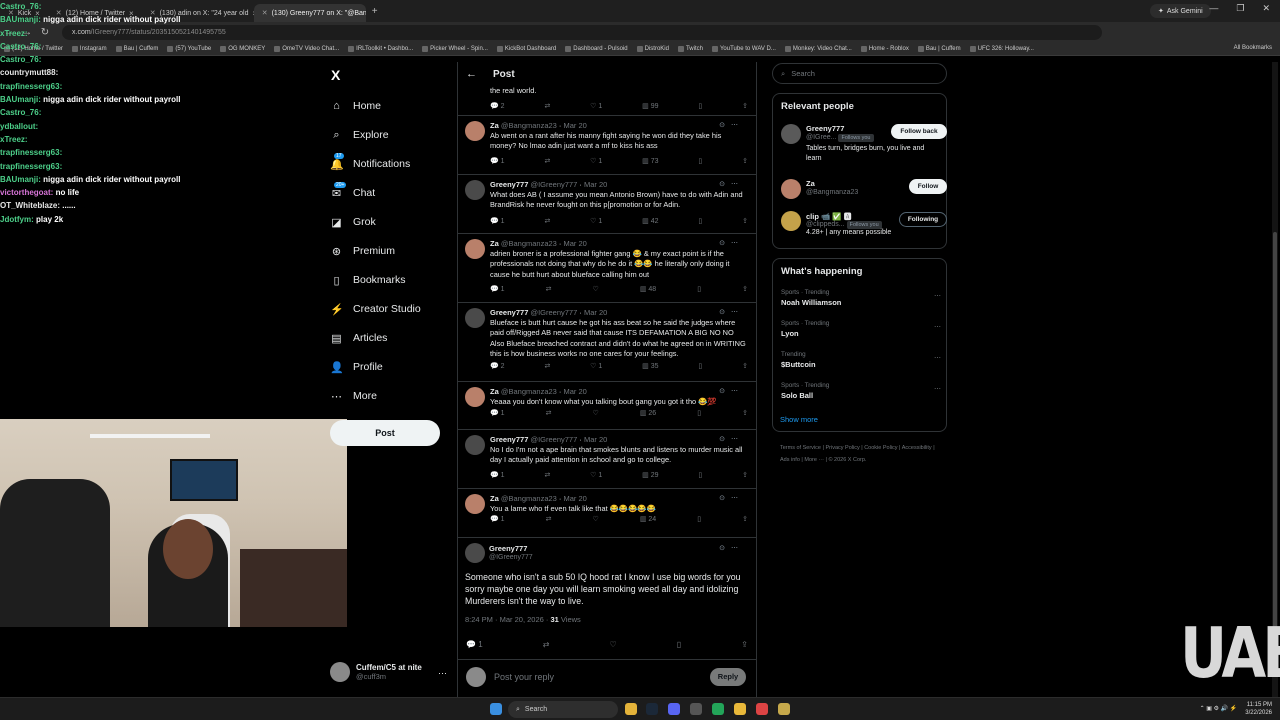  Describe the element at coordinates (928, 186) in the screenshot. I see `follow-button: Follow` at that location.